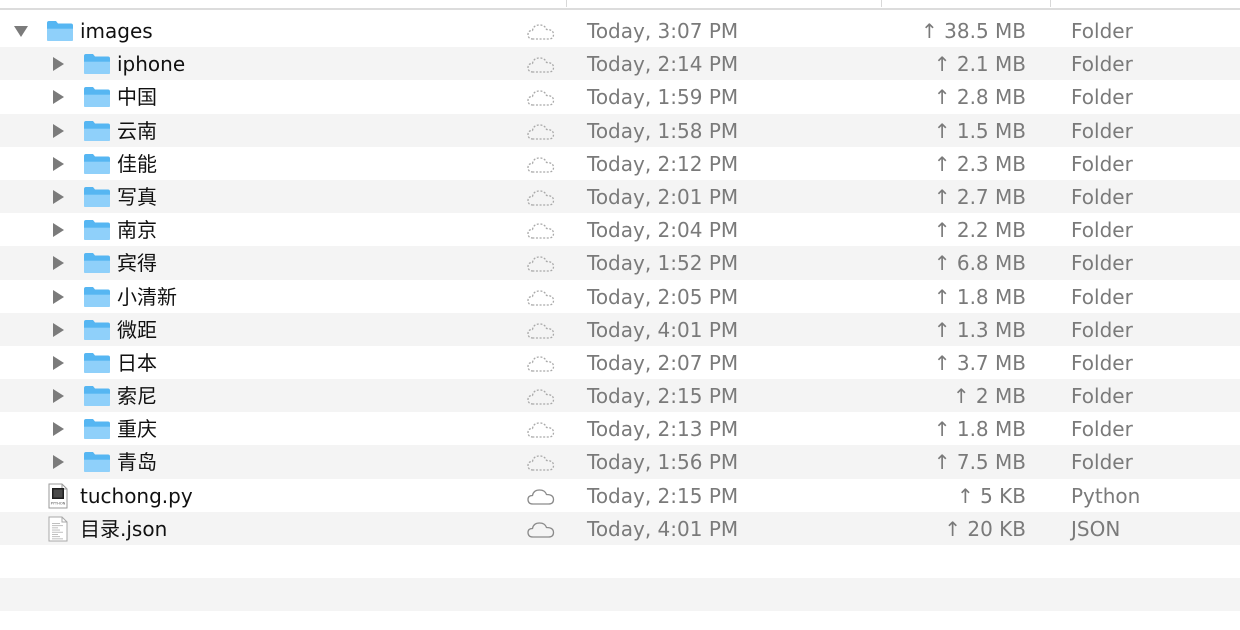  Describe the element at coordinates (58, 529) in the screenshot. I see `json-file-icon` at that location.